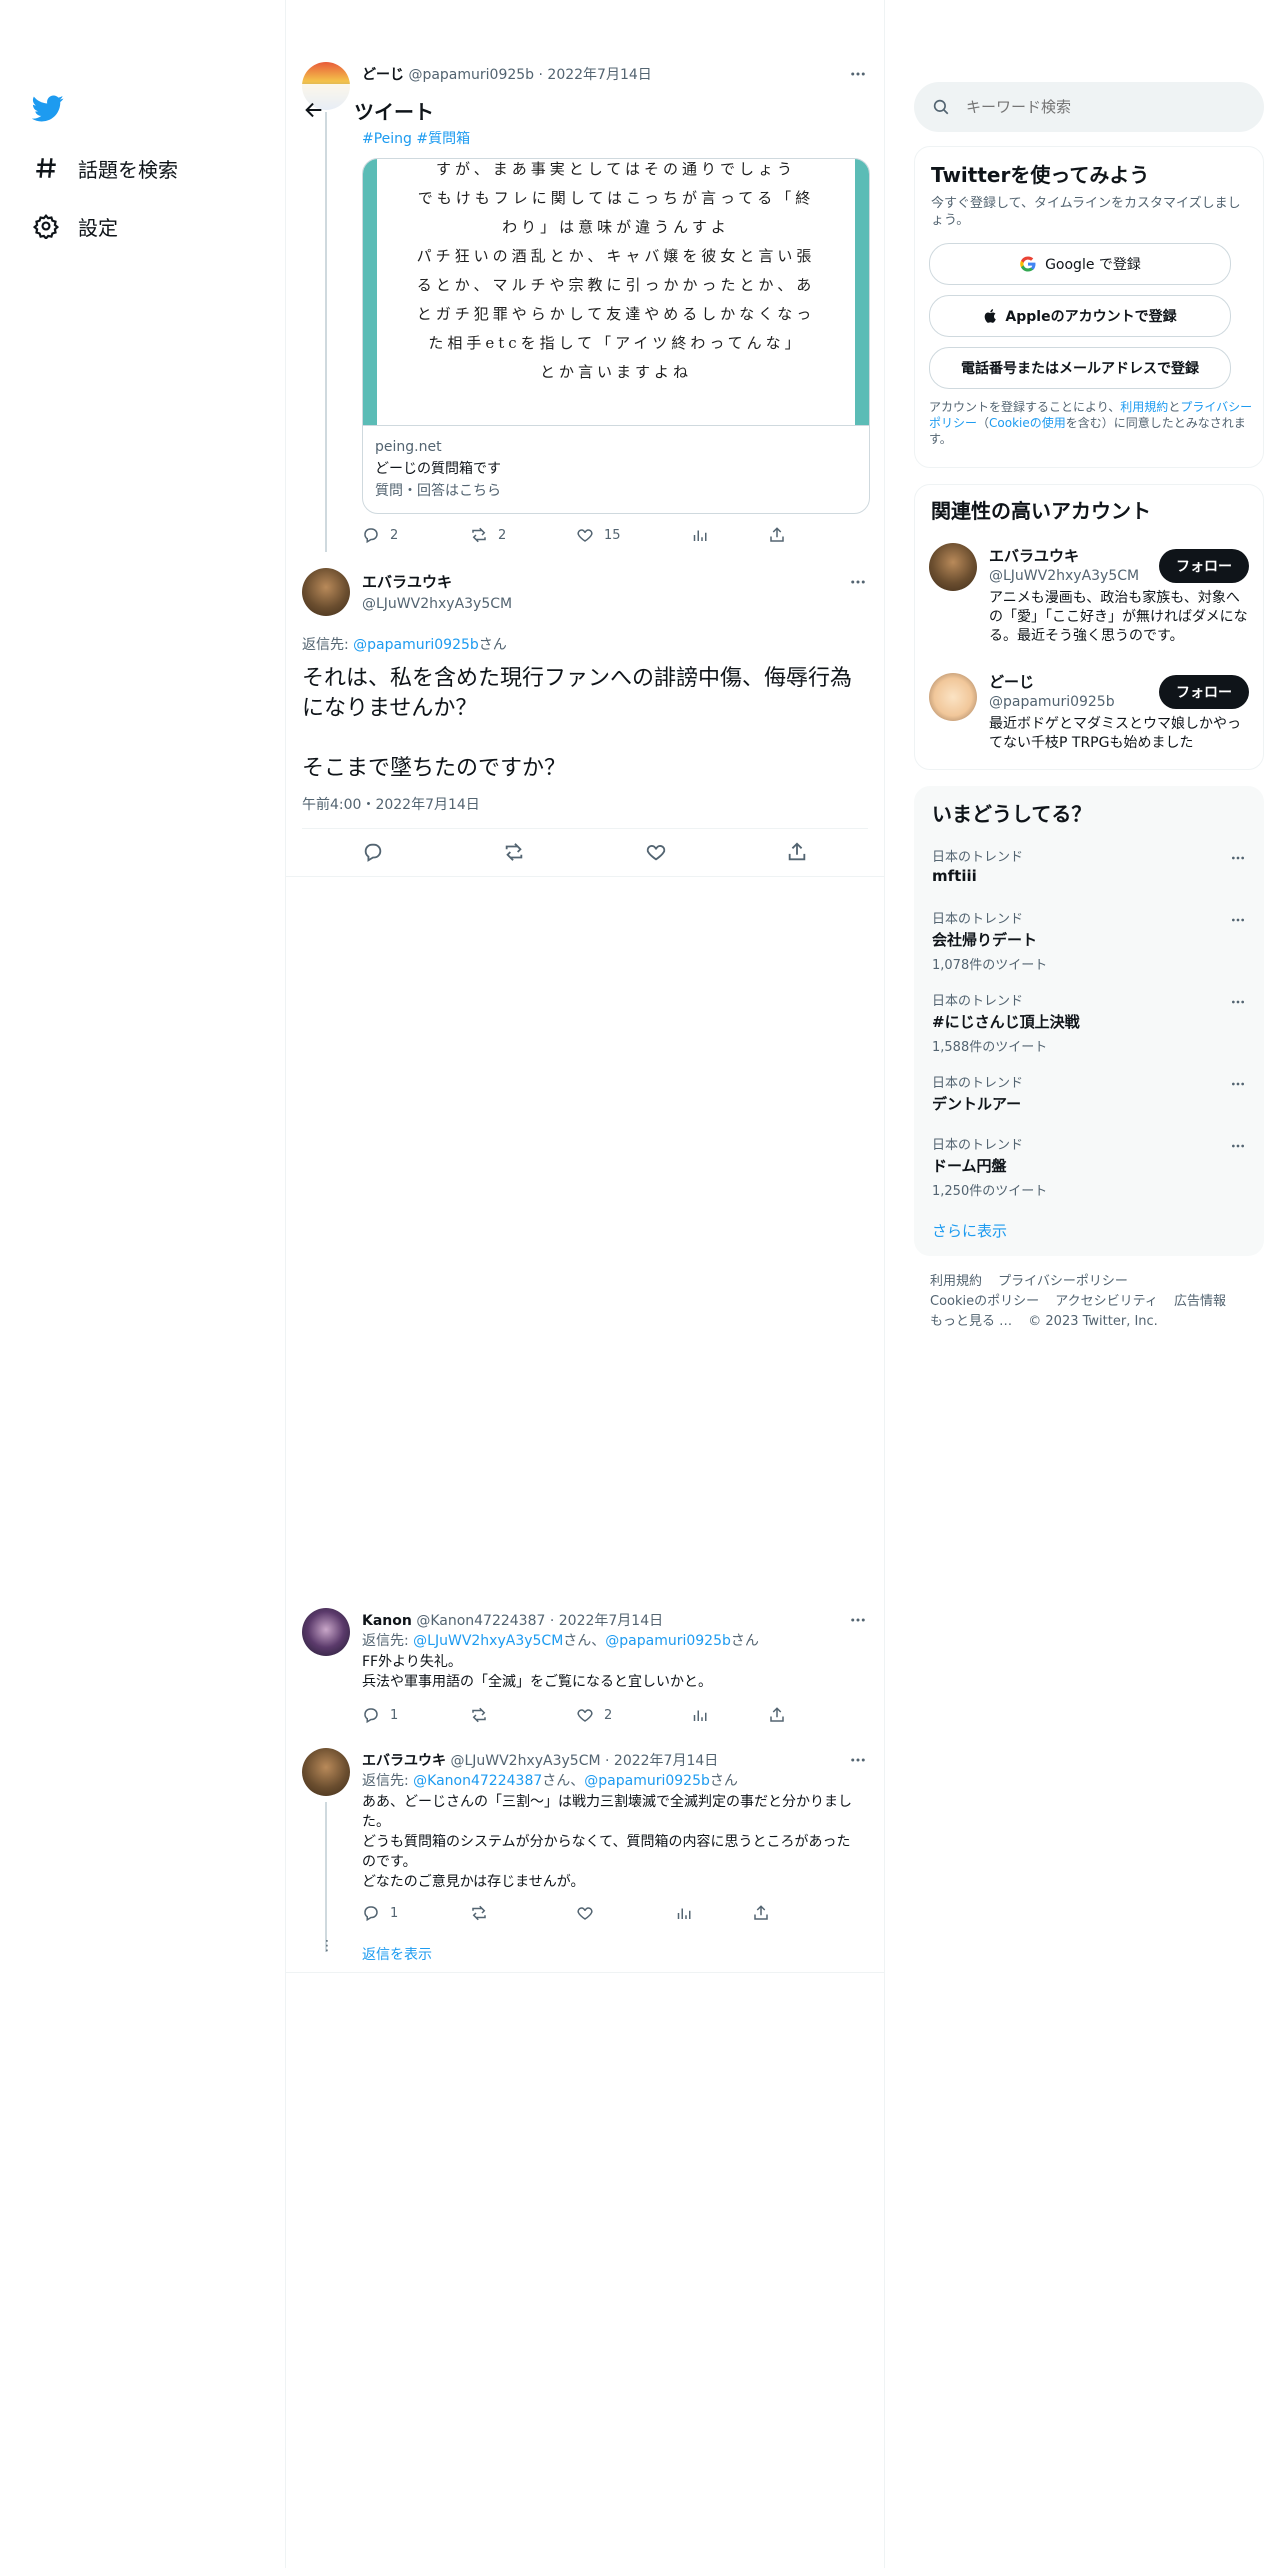  Describe the element at coordinates (1092, 940) in the screenshot. I see `trend-item: 日本のトレンド 会社帰りデート 1,078件のツイート` at that location.